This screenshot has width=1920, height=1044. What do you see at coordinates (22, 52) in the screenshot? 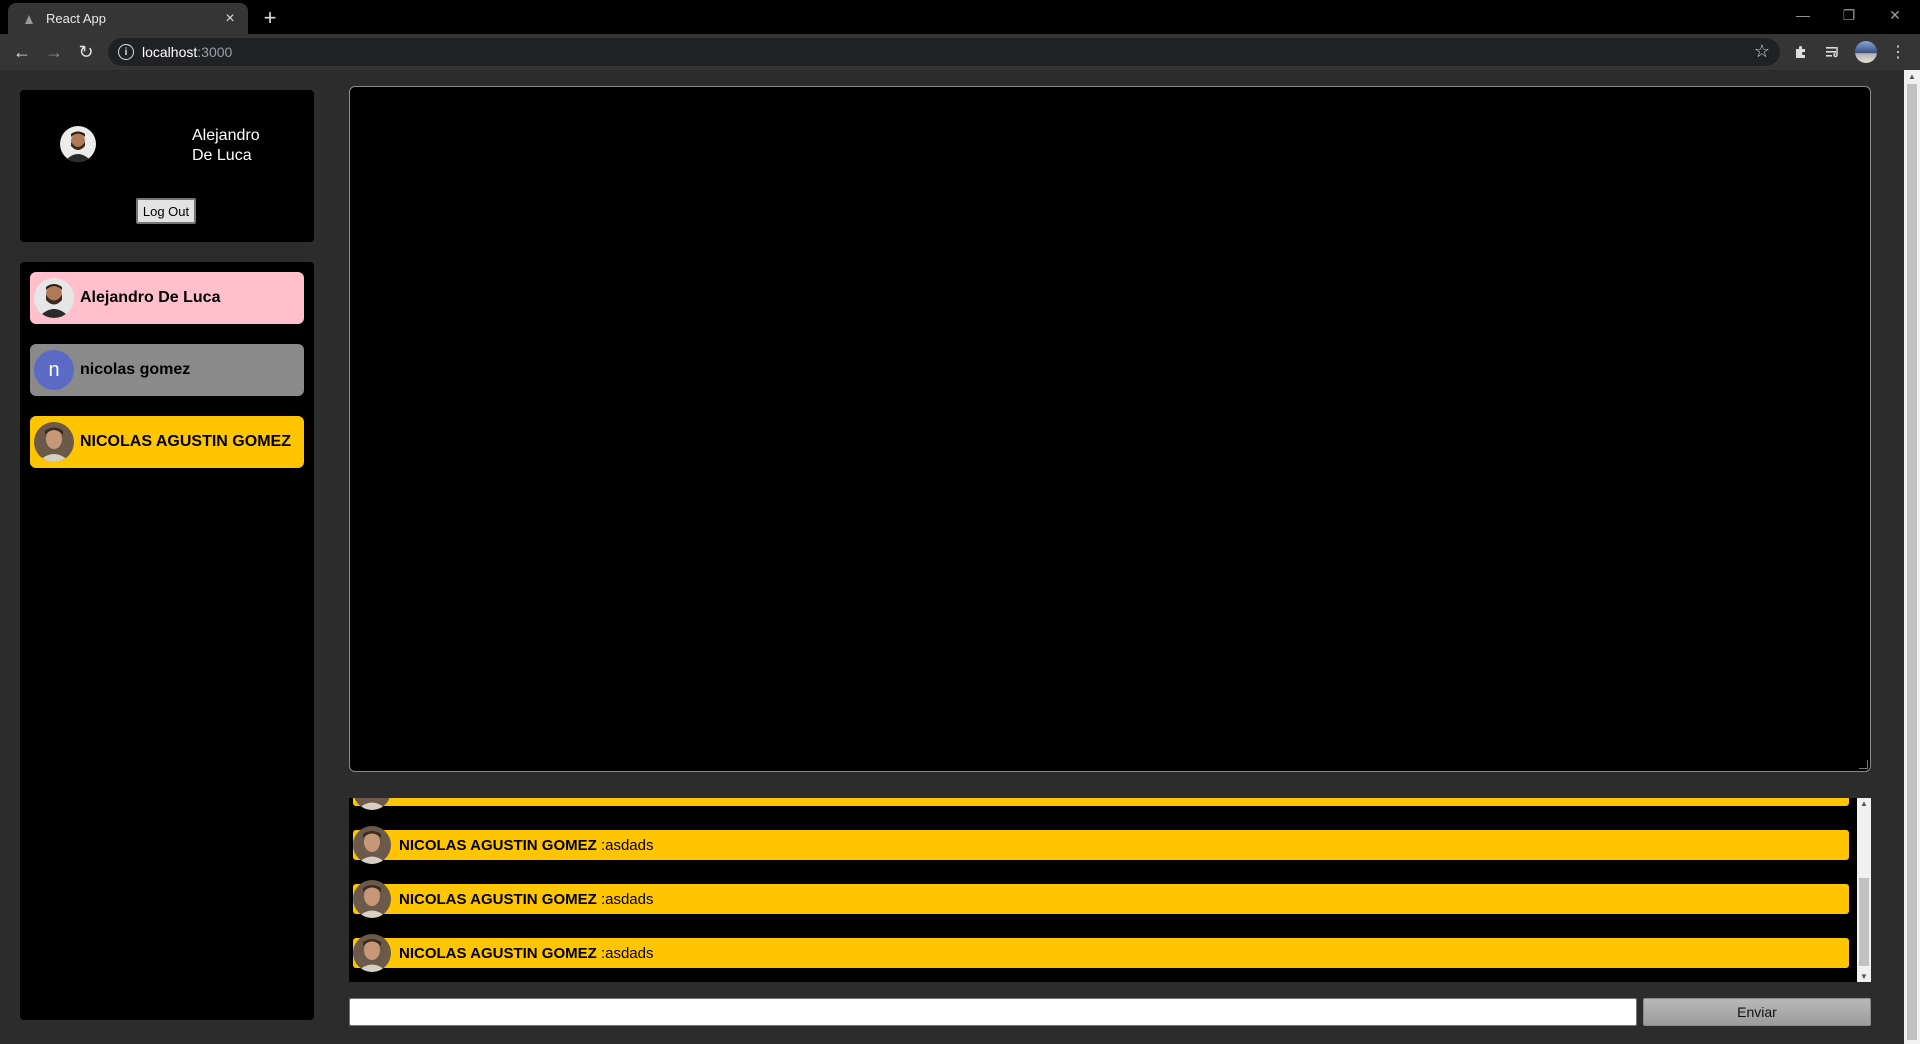
I see `back-icon: ←` at bounding box center [22, 52].